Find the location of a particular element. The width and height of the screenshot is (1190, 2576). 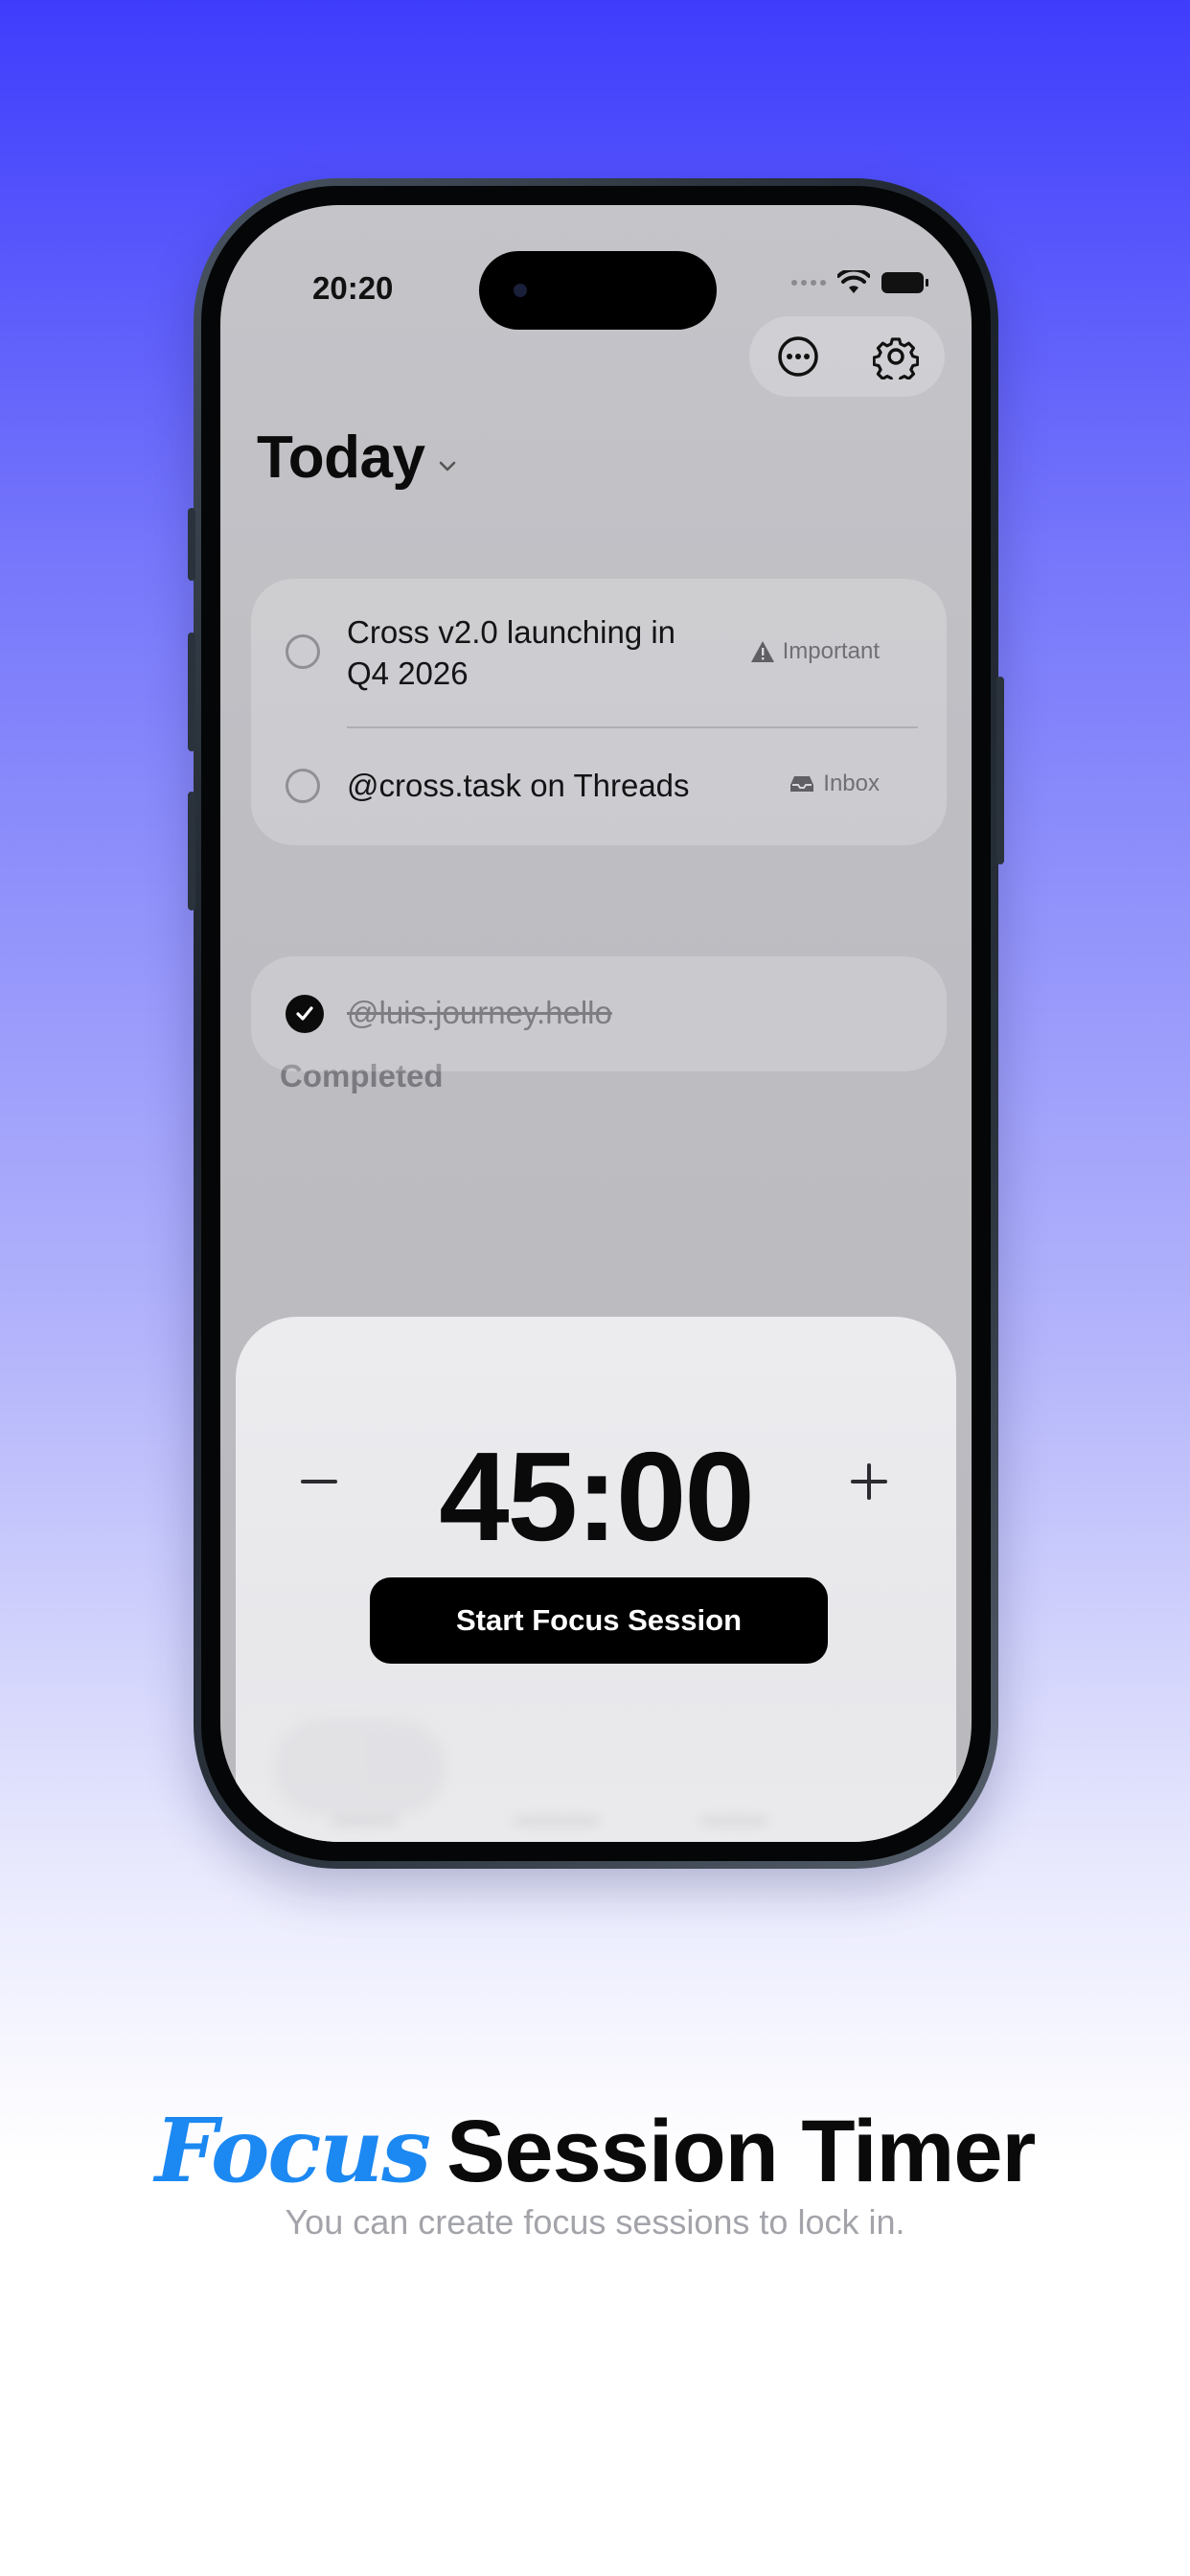

task-checkbox-checked is located at coordinates (305, 1014).